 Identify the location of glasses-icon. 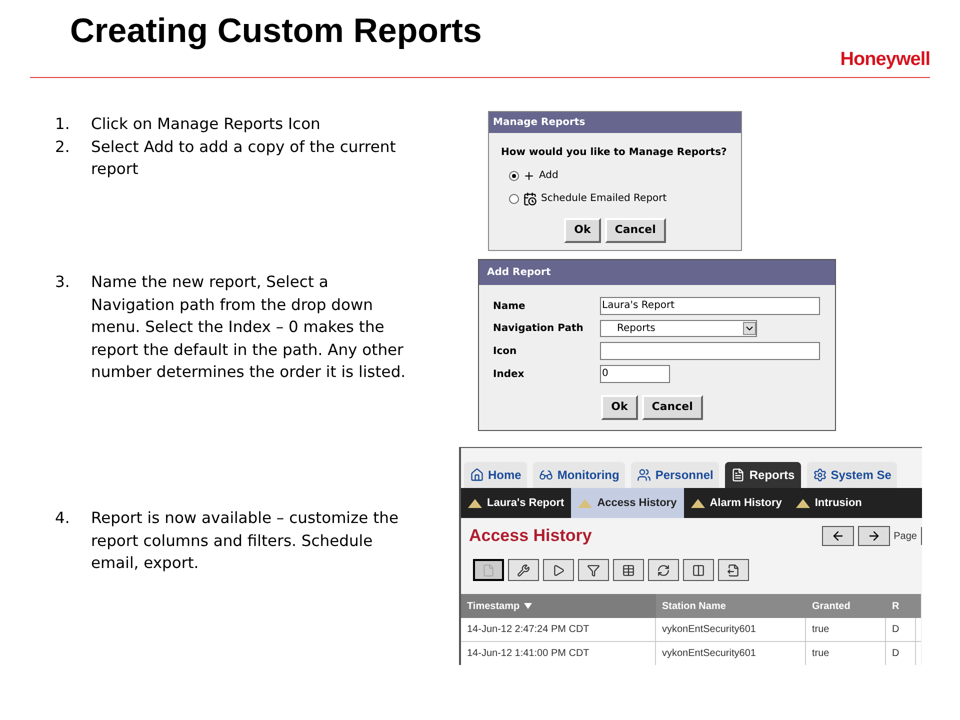
(546, 475).